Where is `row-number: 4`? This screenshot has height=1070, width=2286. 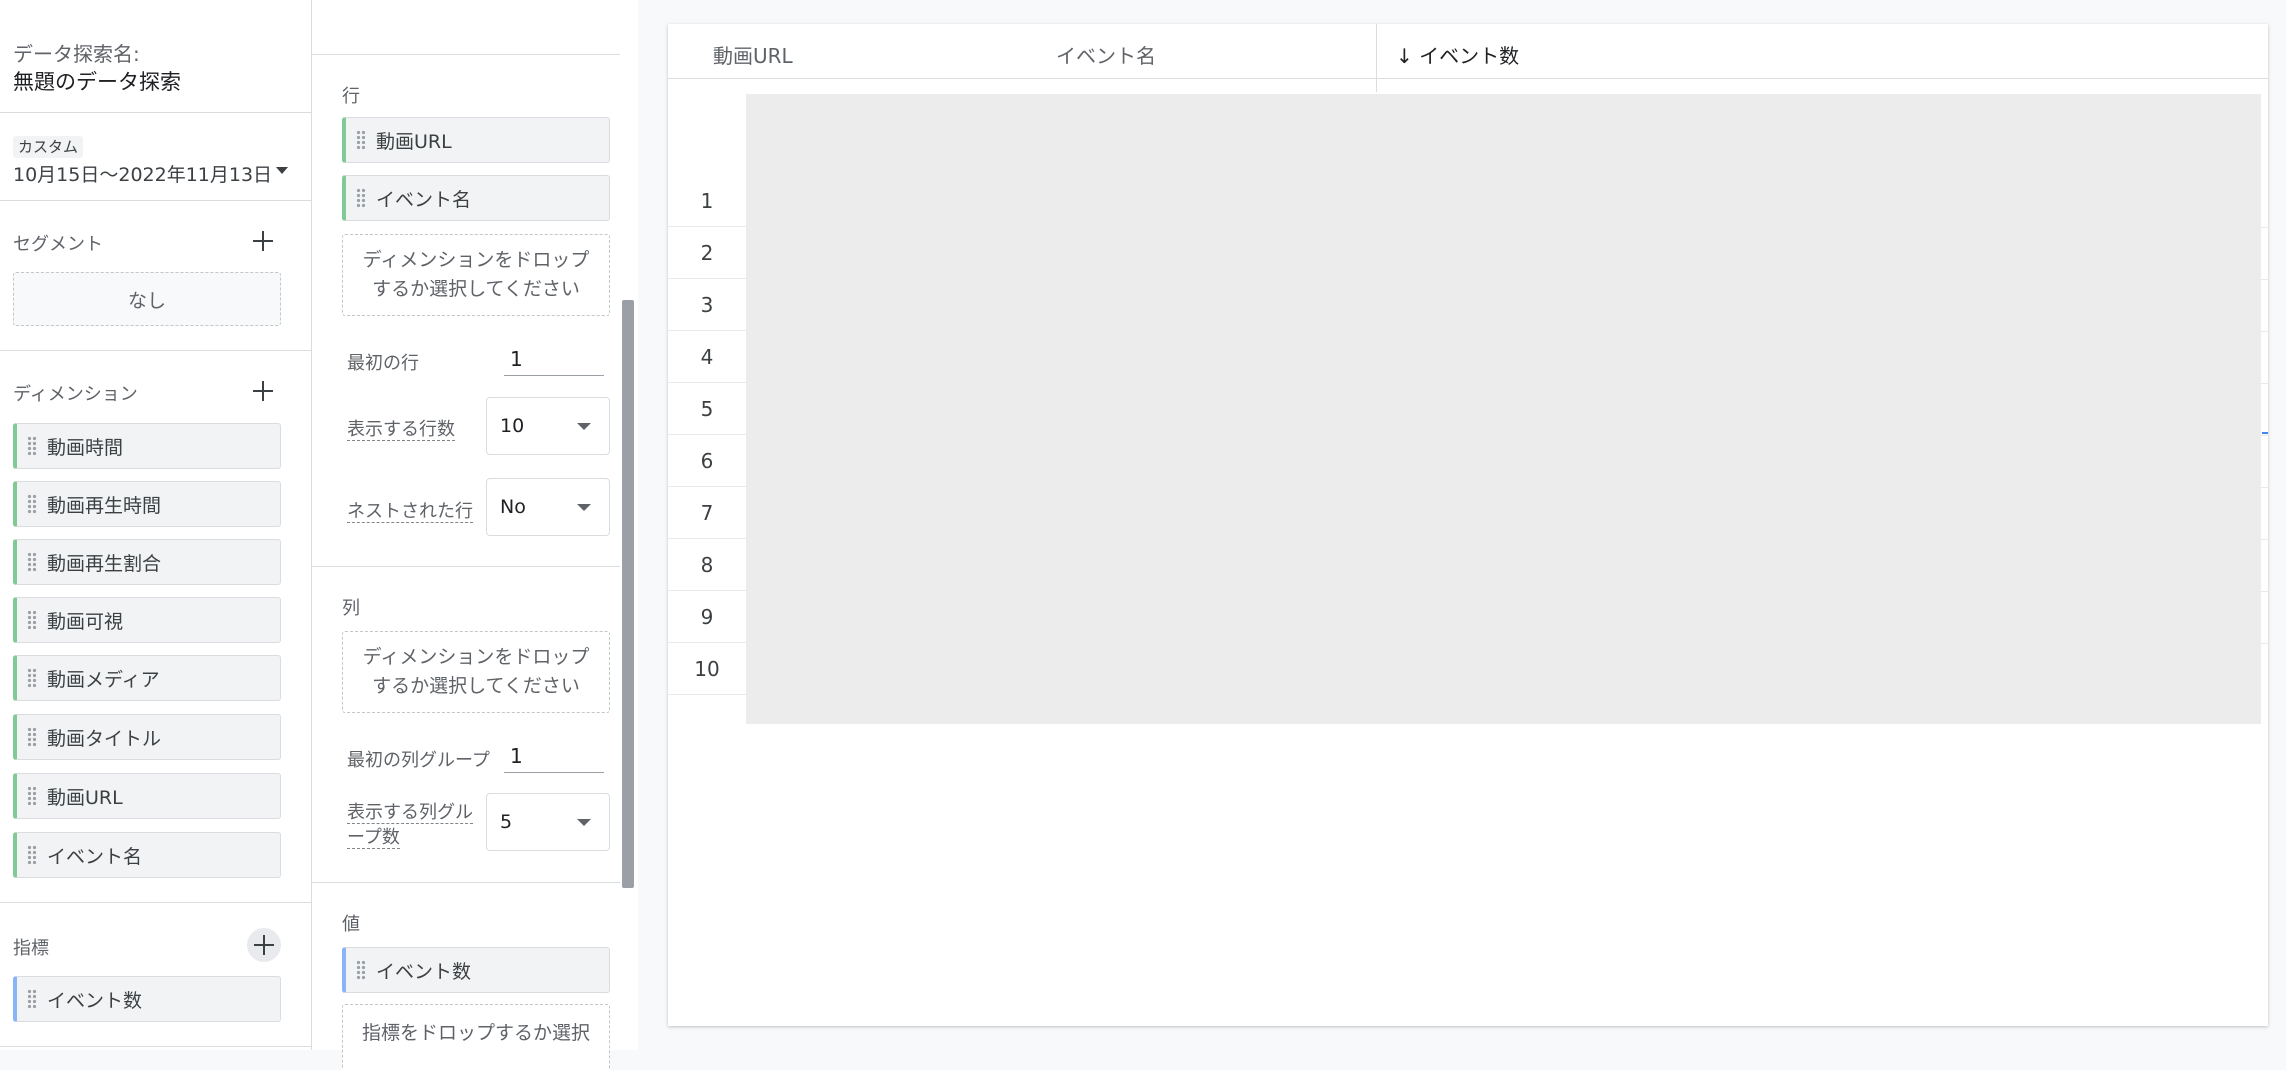
row-number: 4 is located at coordinates (707, 357).